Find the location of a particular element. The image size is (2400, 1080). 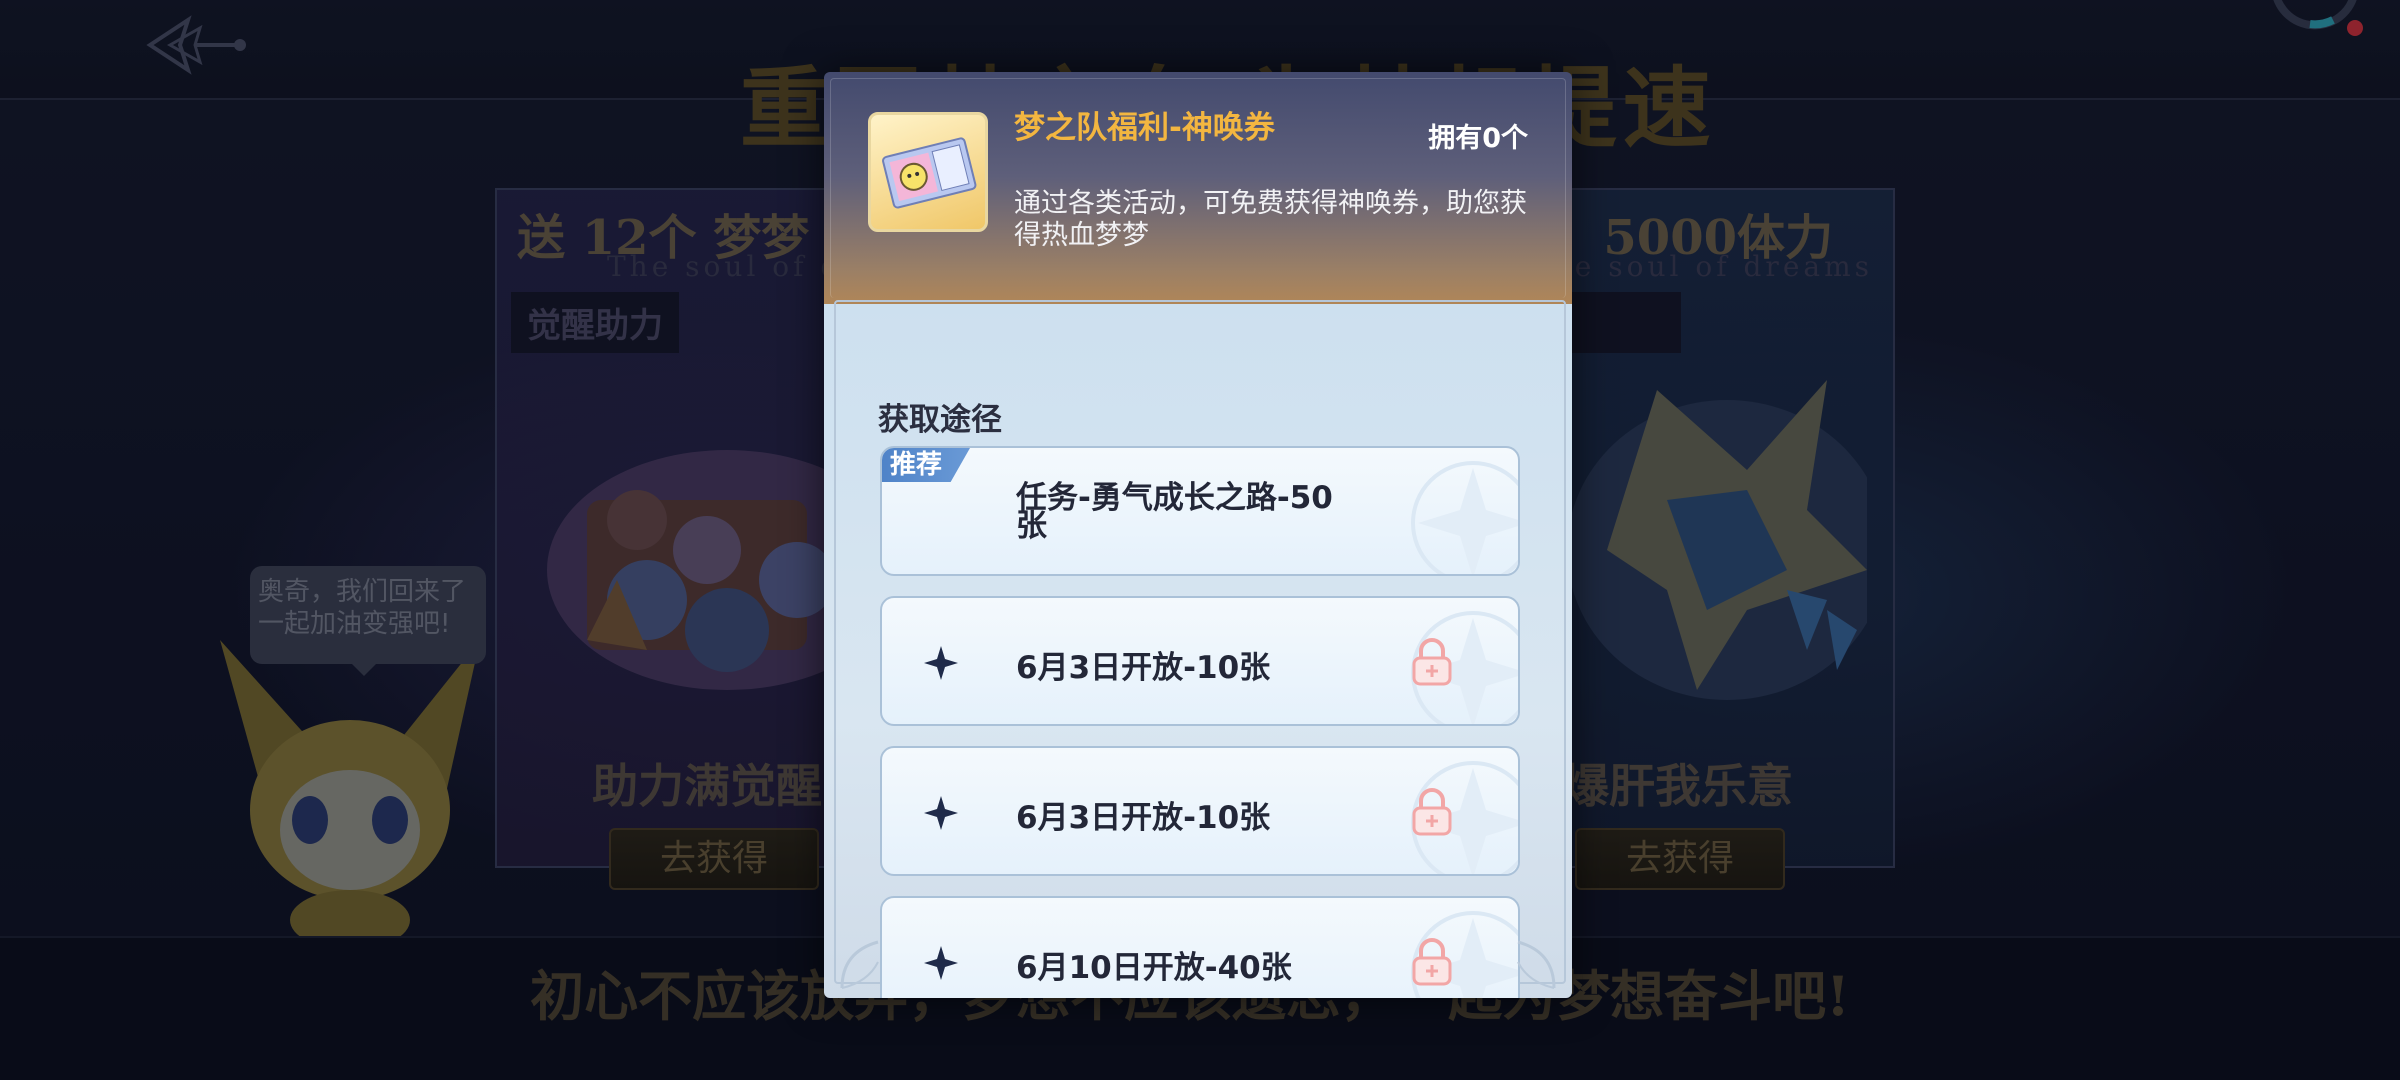

route-item-4: 6月10日开放-40张 is located at coordinates (1200, 947).